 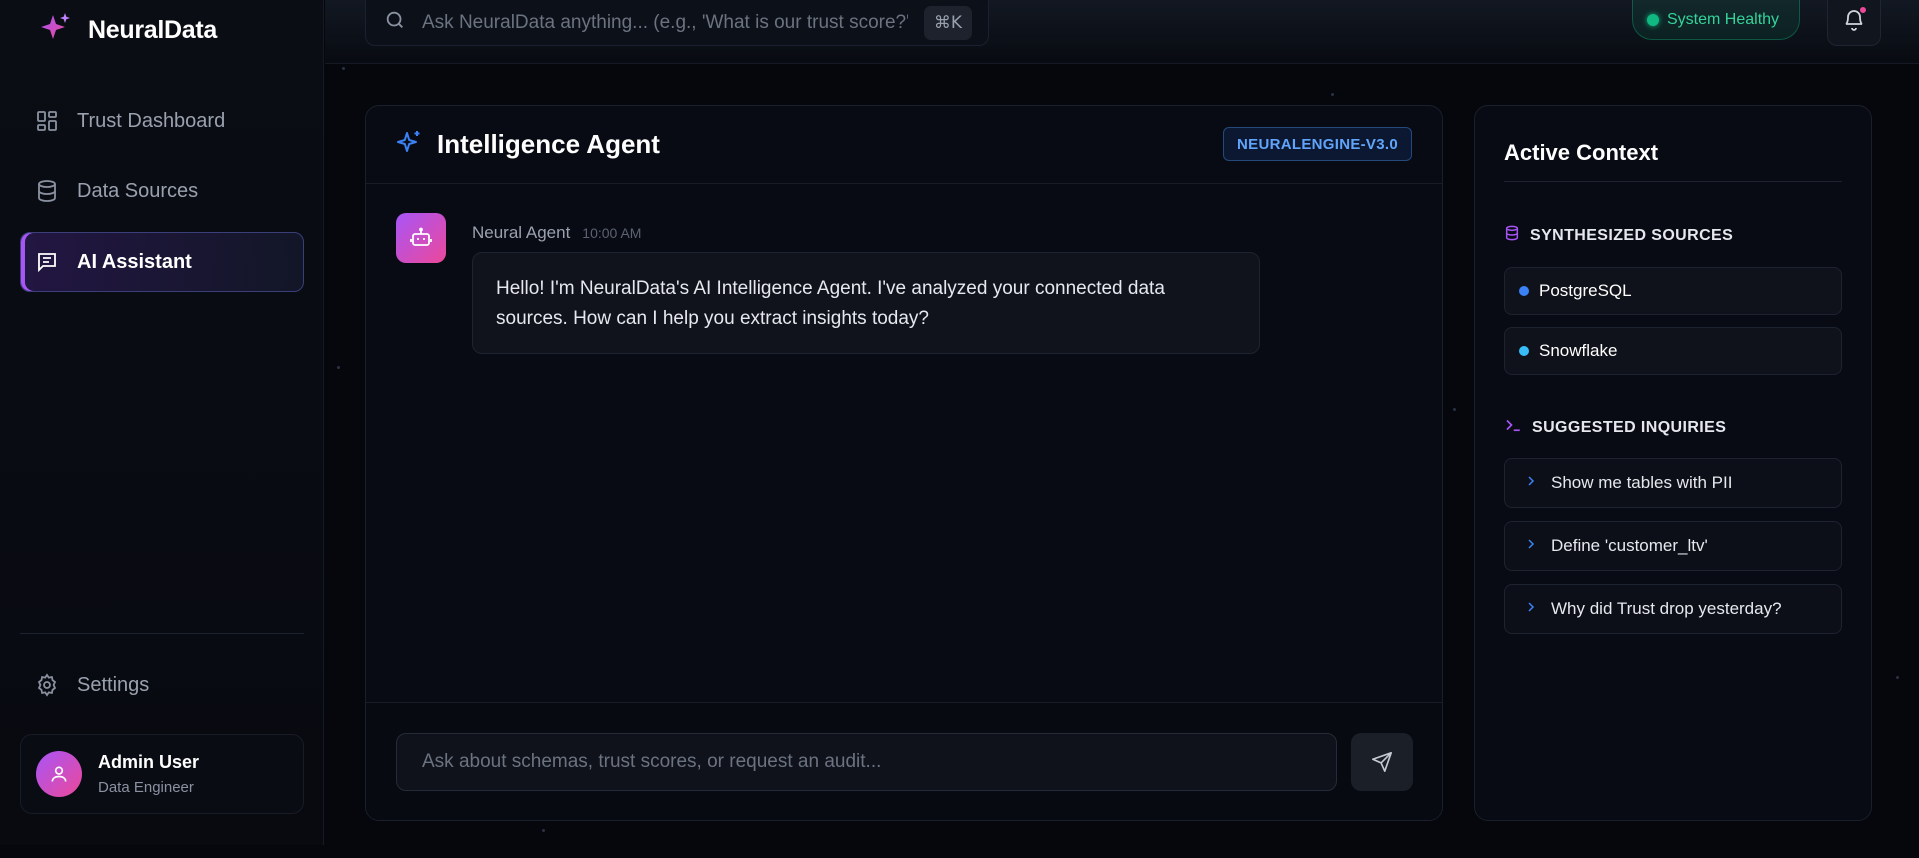 I want to click on send-button, so click(x=1382, y=762).